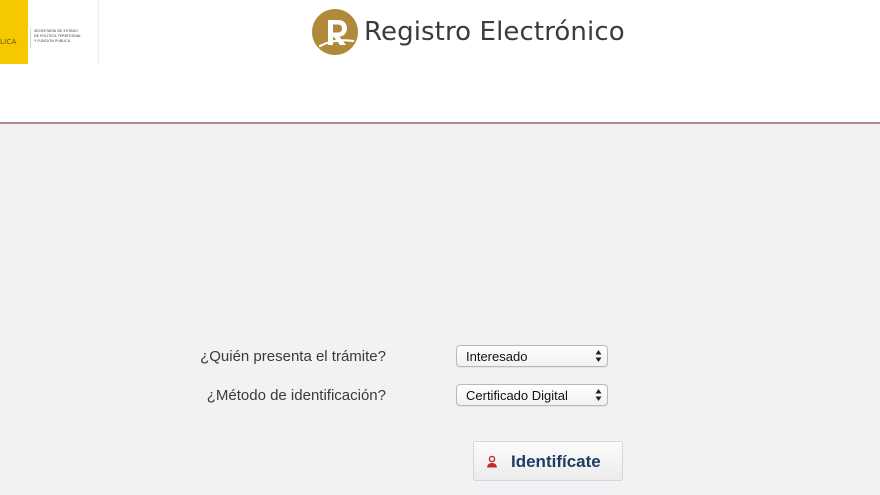 Image resolution: width=880 pixels, height=495 pixels. What do you see at coordinates (14, 32) in the screenshot?
I see `gov-yellow-block: LICA` at bounding box center [14, 32].